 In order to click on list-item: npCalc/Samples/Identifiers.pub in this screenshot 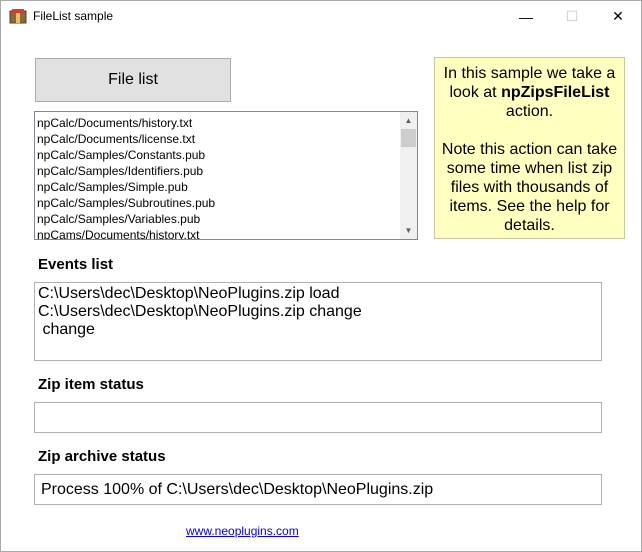, I will do `click(126, 171)`.